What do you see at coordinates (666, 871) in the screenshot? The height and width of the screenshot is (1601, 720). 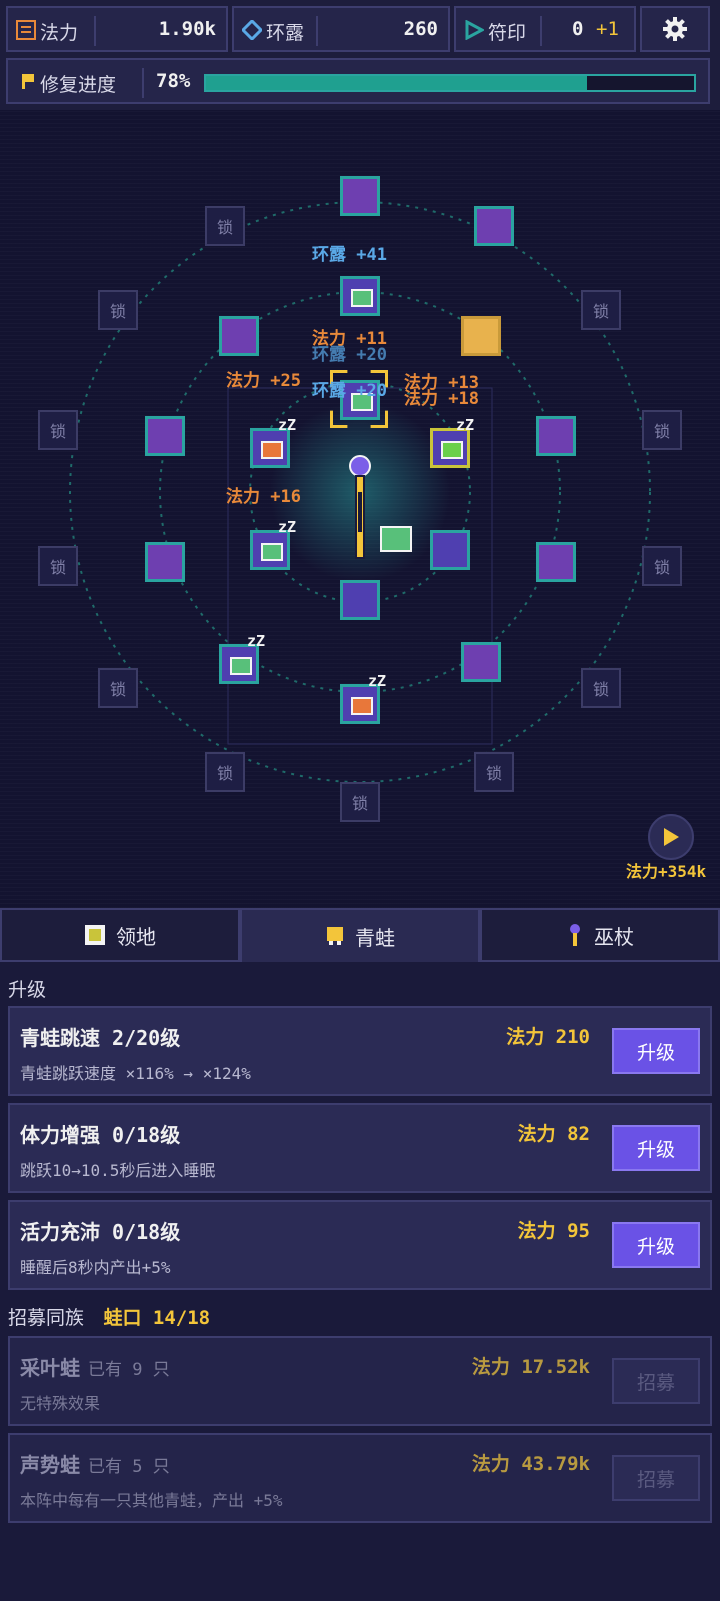 I see `play-reward: 法力+354k` at bounding box center [666, 871].